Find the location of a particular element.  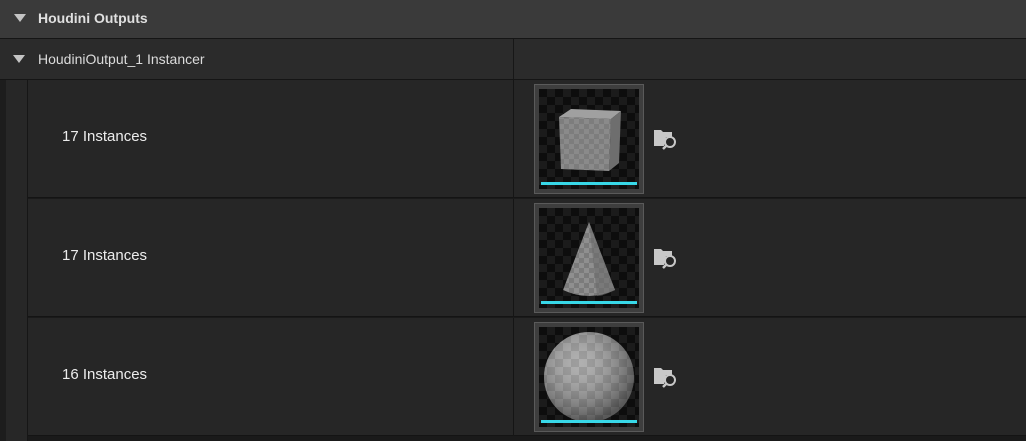

cone-mesh-thumbnail is located at coordinates (589, 258).